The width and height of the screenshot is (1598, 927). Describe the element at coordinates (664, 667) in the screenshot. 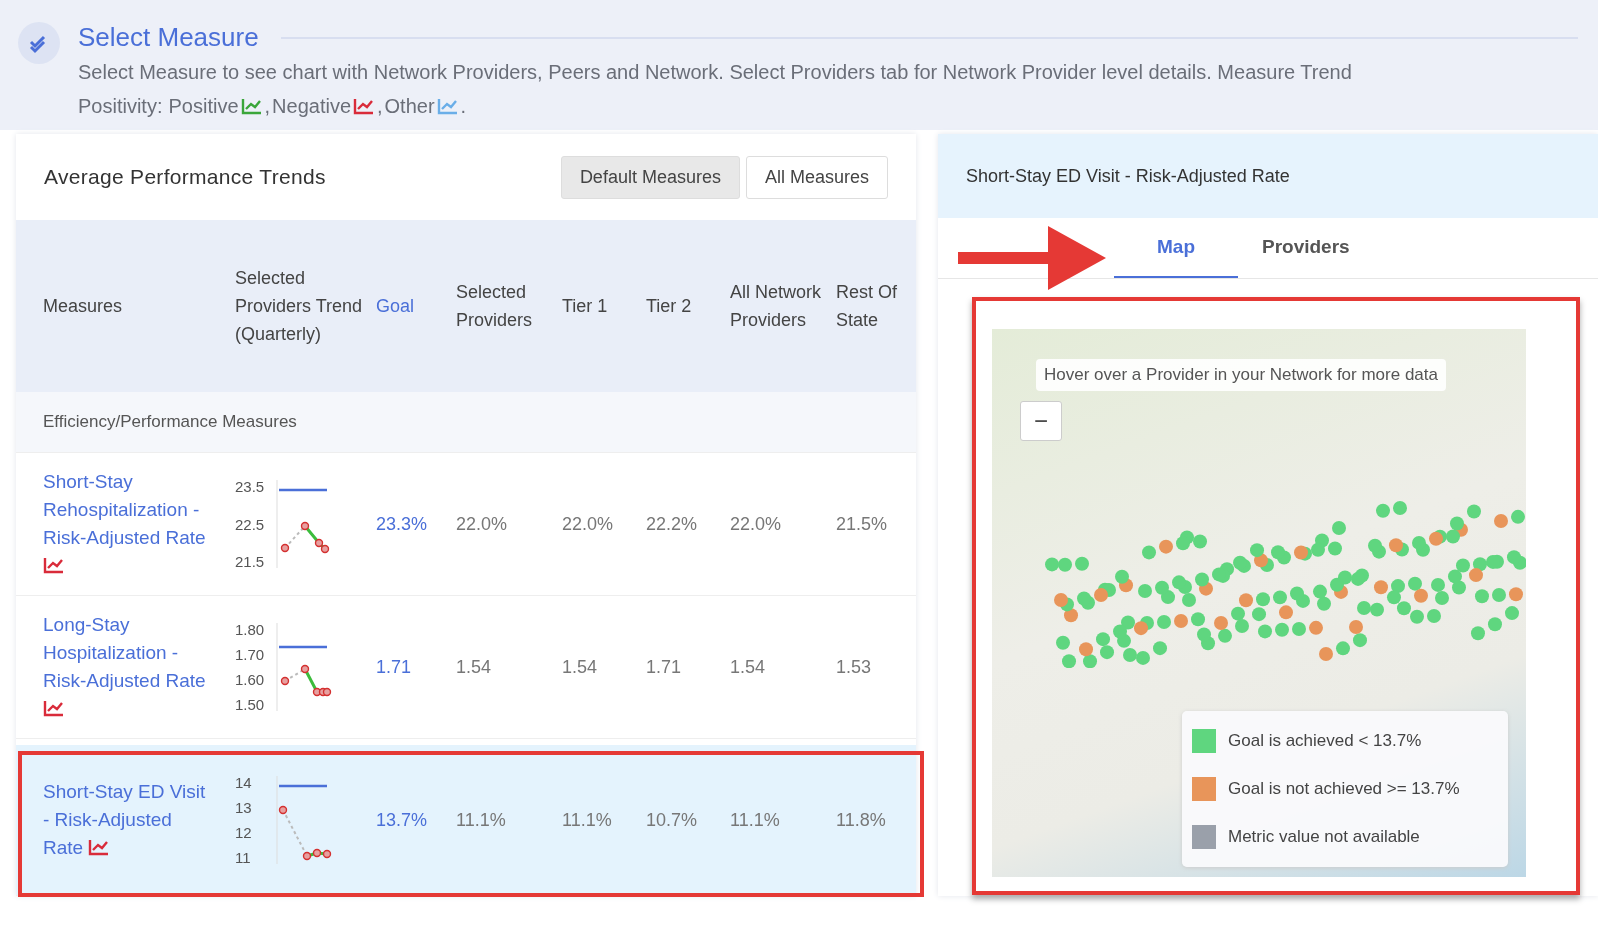

I see `table-cell-text: 1.71` at that location.